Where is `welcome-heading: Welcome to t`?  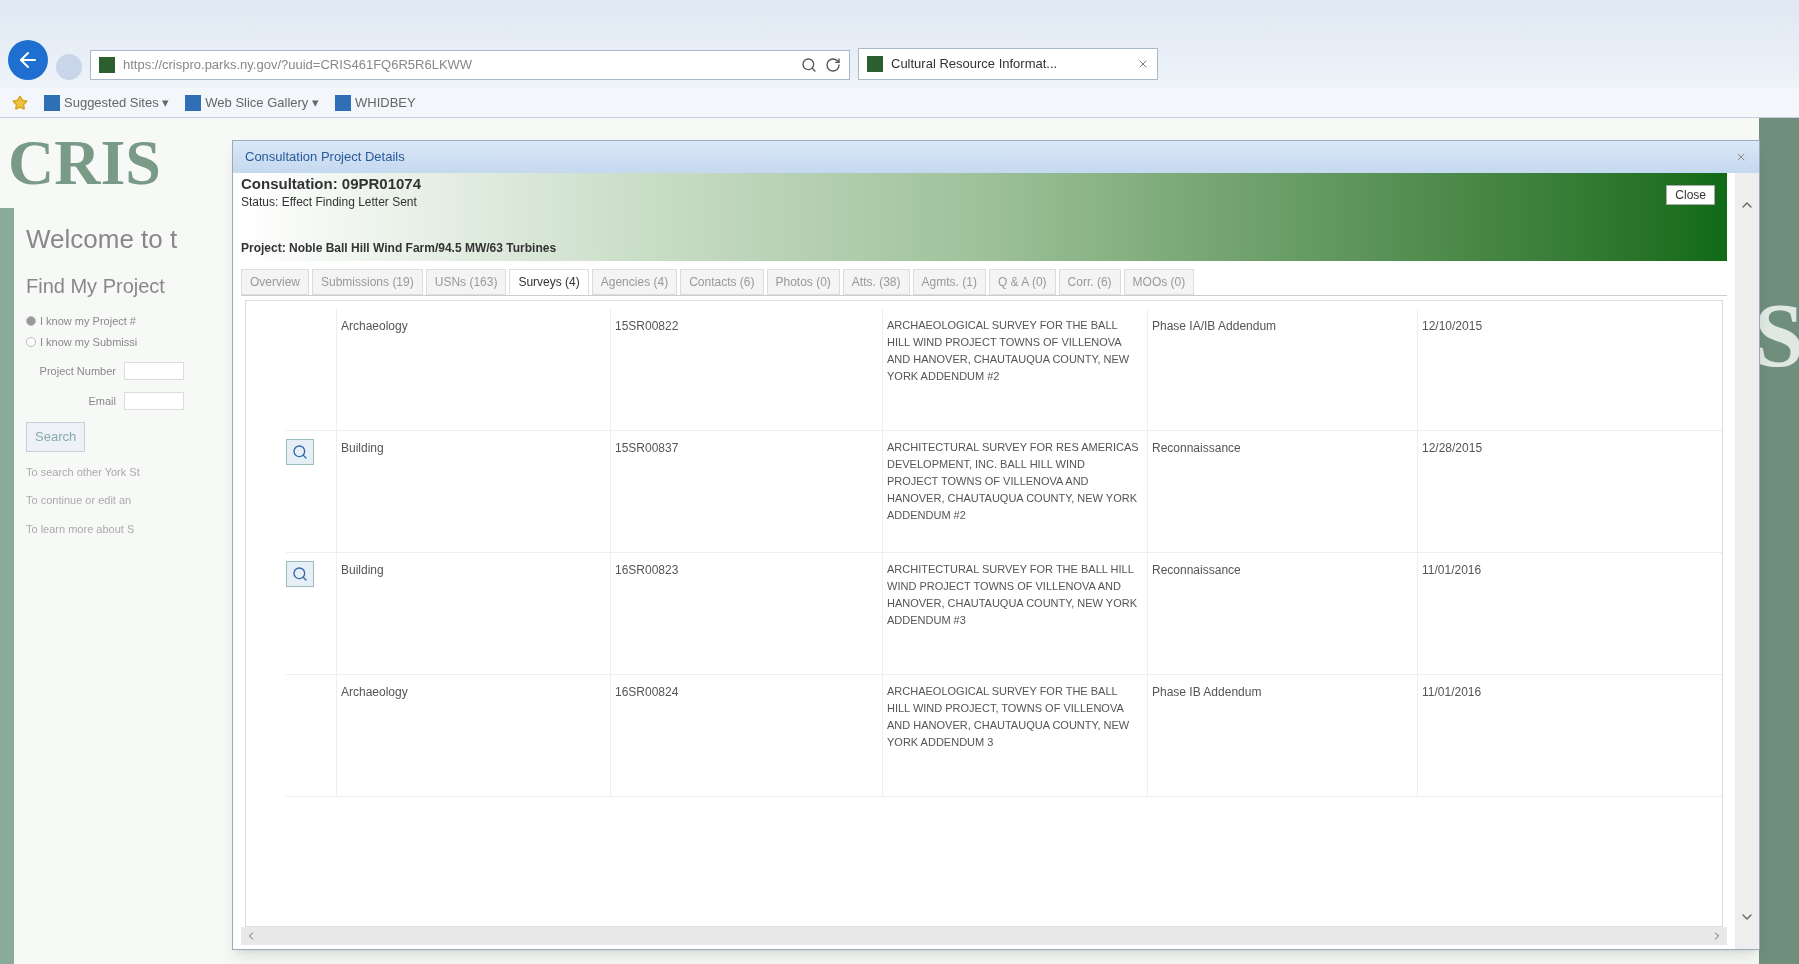
welcome-heading: Welcome to t is located at coordinates (102, 239).